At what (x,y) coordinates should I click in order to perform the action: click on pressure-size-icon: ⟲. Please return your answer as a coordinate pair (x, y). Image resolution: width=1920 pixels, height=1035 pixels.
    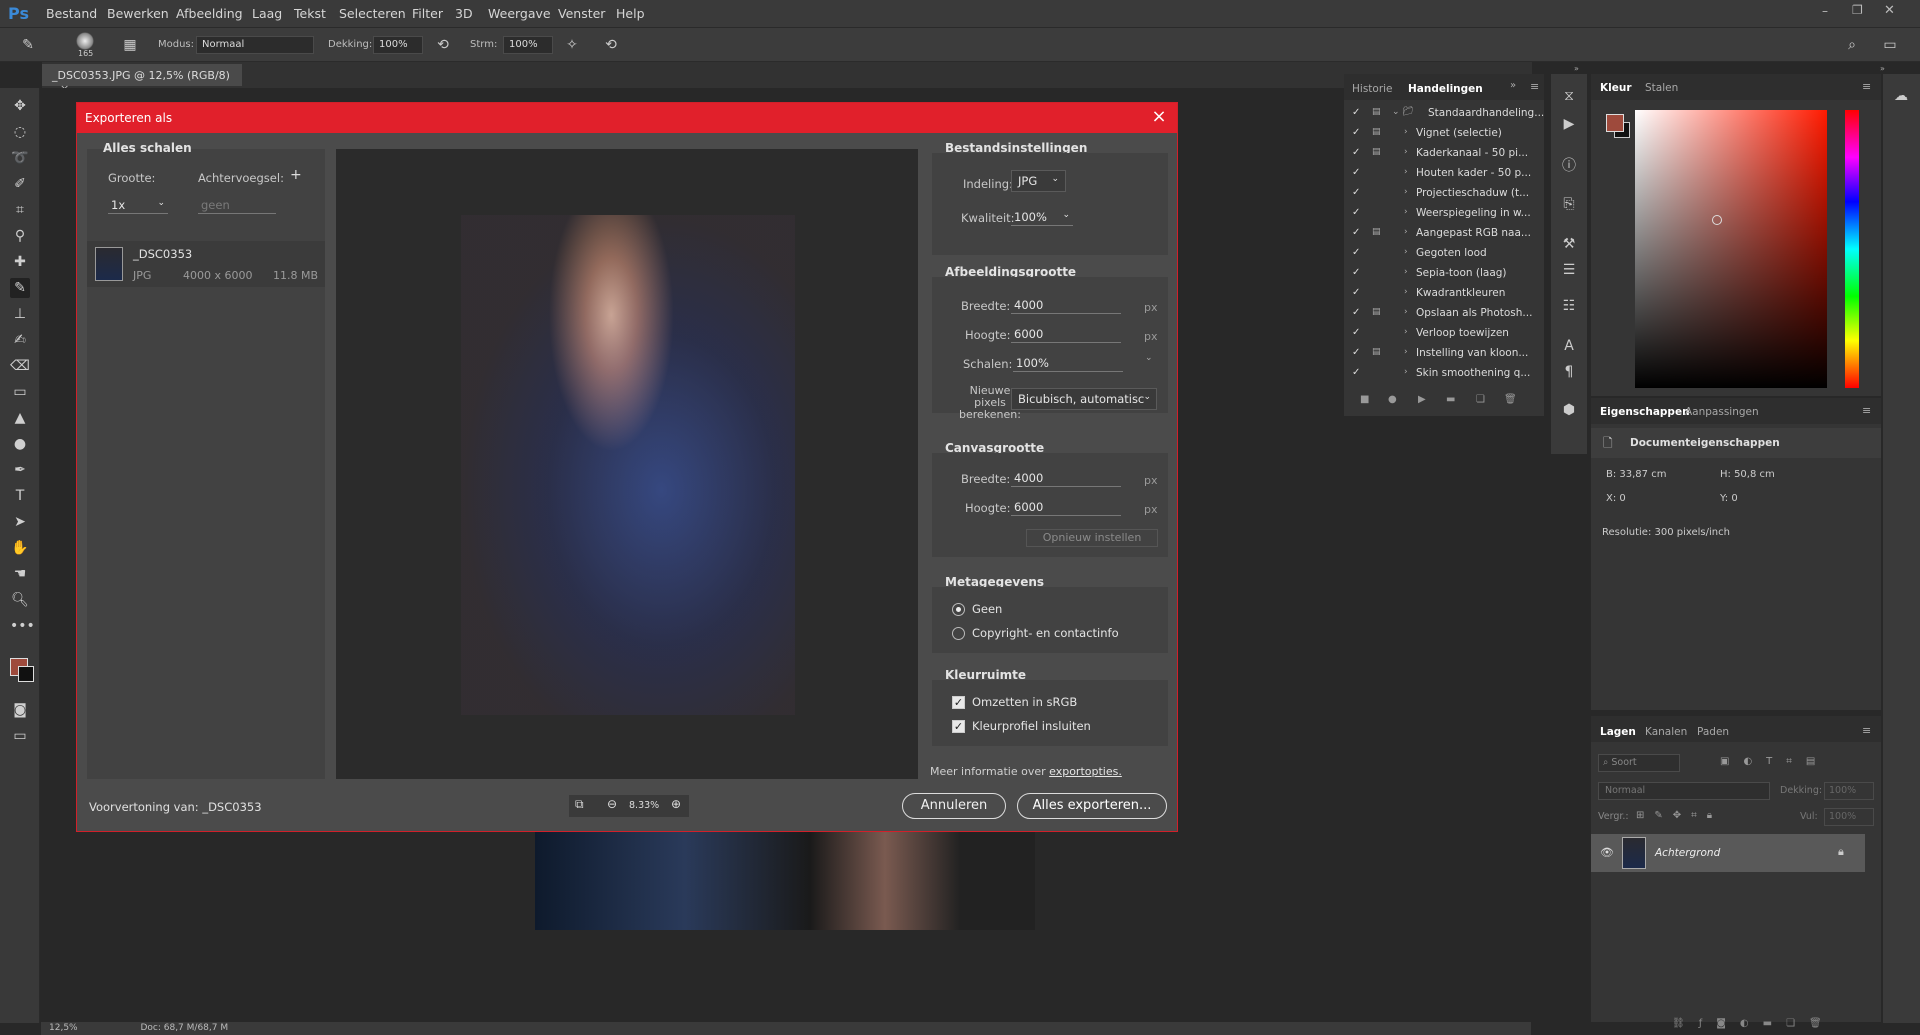
    Looking at the image, I should click on (611, 45).